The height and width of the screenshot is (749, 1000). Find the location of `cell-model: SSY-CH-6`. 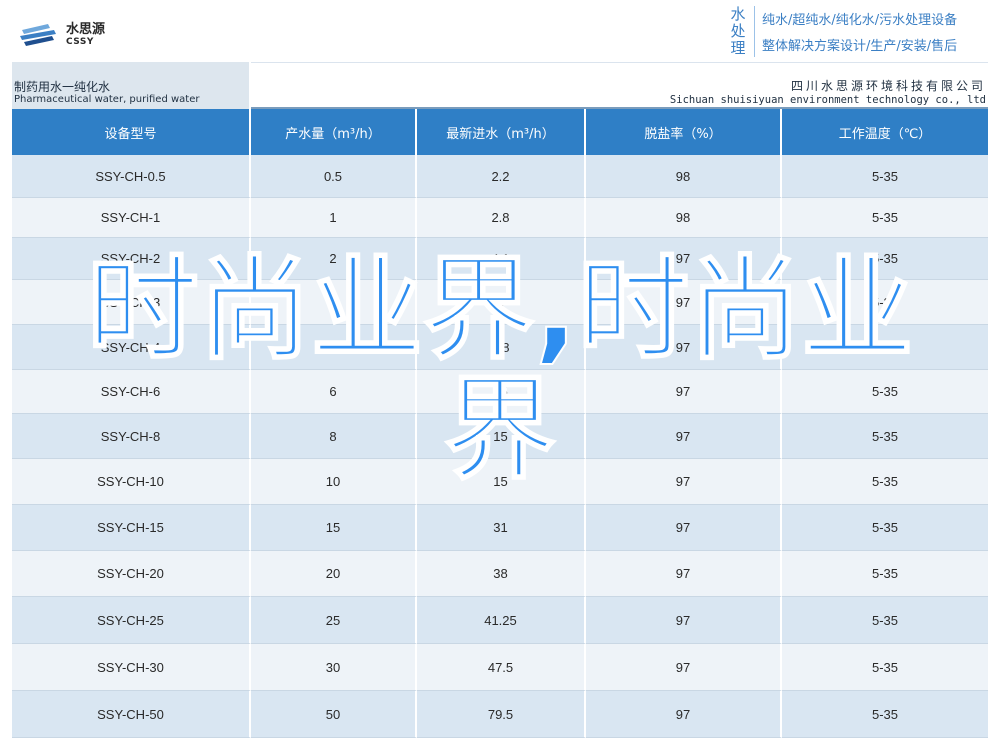

cell-model: SSY-CH-6 is located at coordinates (131, 392).